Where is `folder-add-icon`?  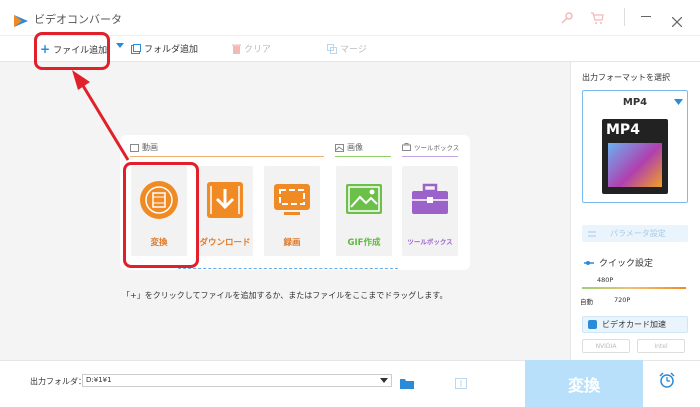
folder-add-icon is located at coordinates (136, 48).